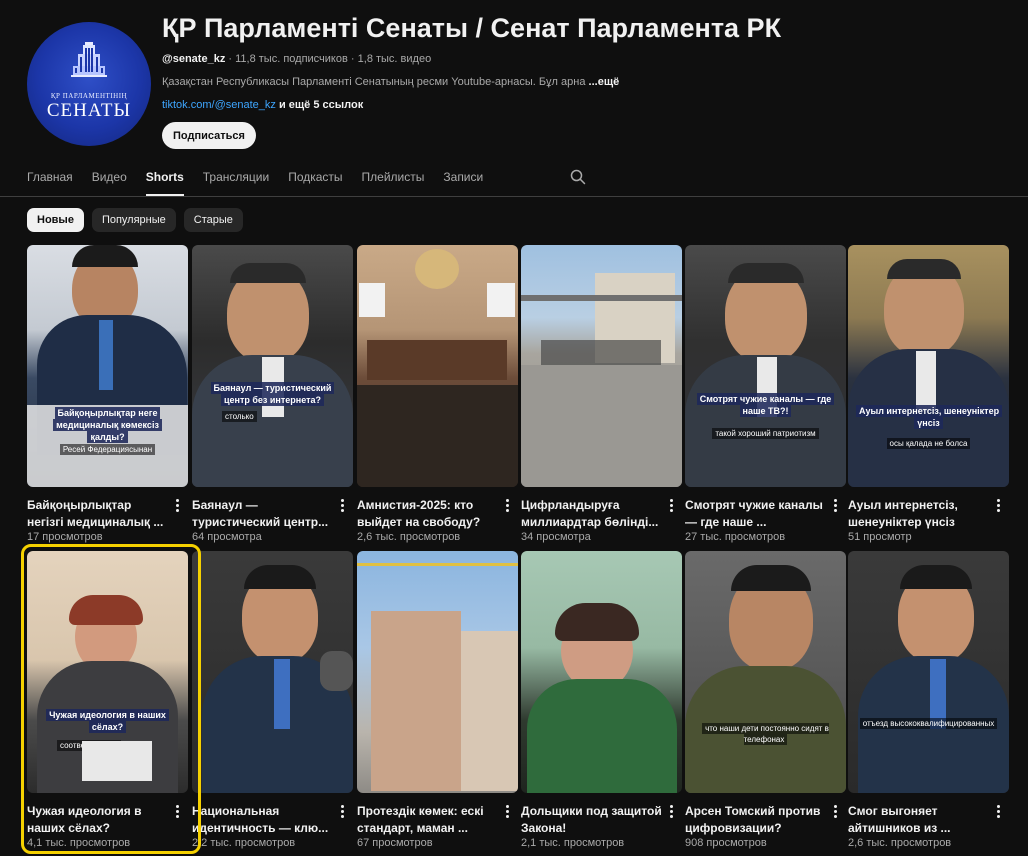 Image resolution: width=1028 pixels, height=856 pixels. What do you see at coordinates (578, 177) in the screenshot?
I see `search-icon` at bounding box center [578, 177].